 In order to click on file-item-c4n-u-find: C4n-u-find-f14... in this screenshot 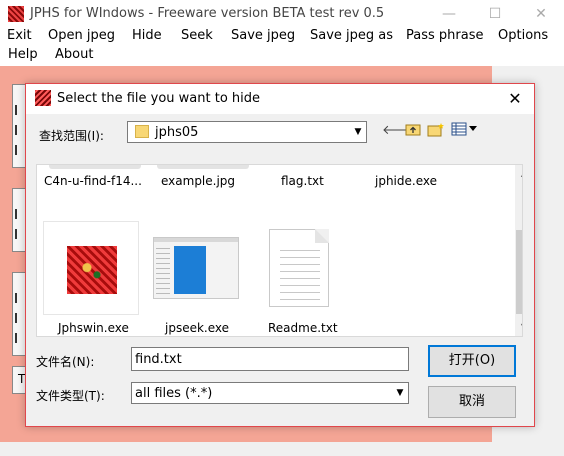, I will do `click(93, 181)`.